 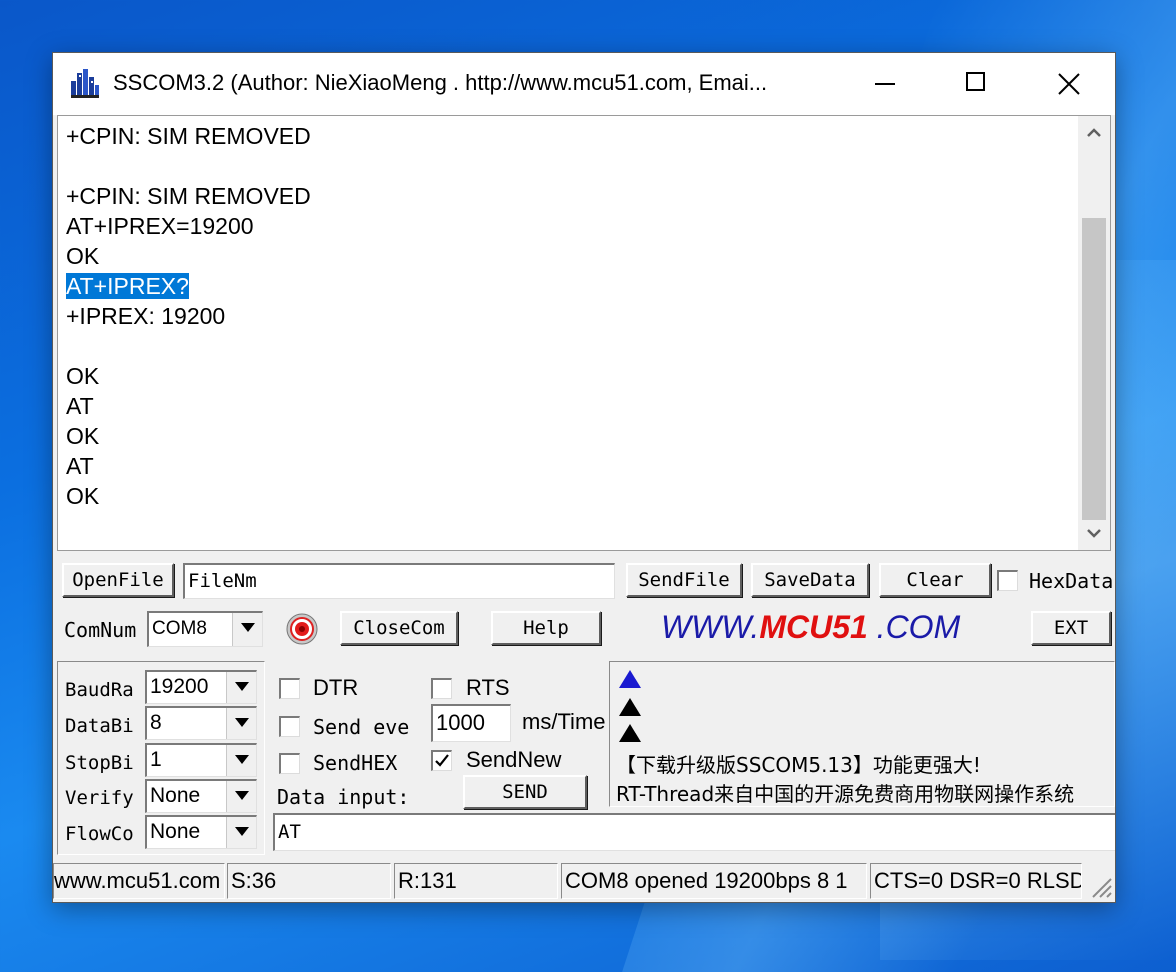 I want to click on verify-dropdown, so click(x=241, y=796).